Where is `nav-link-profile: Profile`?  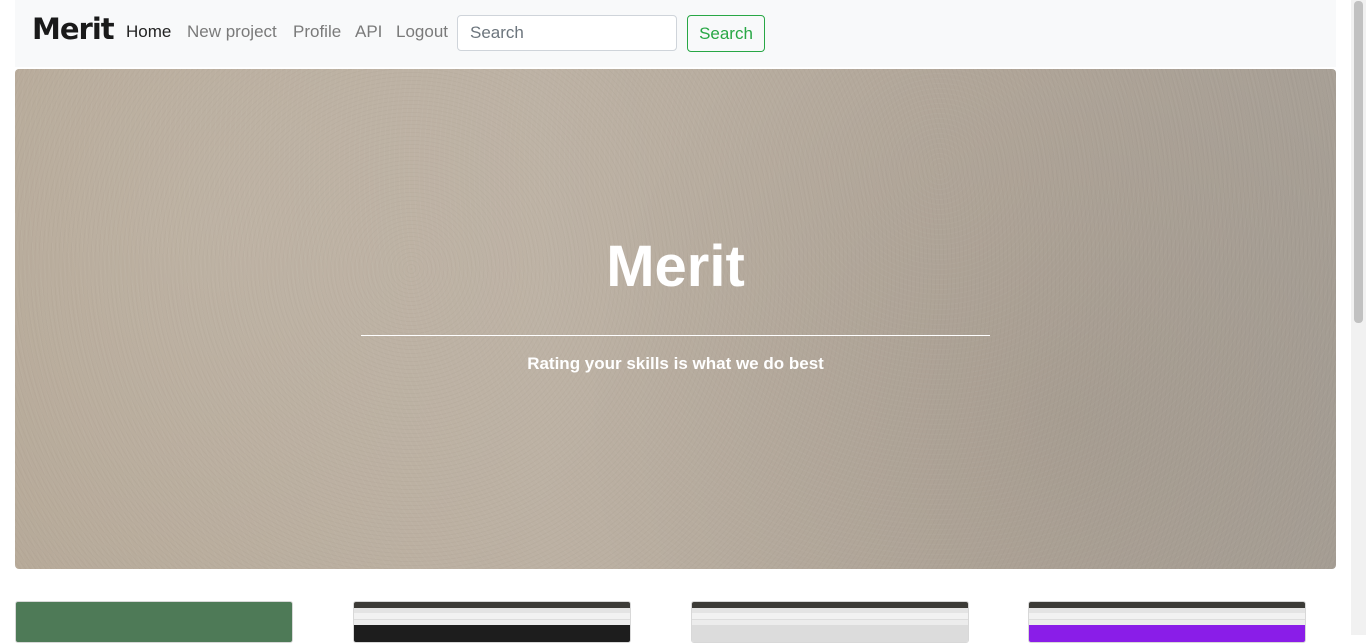 nav-link-profile: Profile is located at coordinates (317, 32).